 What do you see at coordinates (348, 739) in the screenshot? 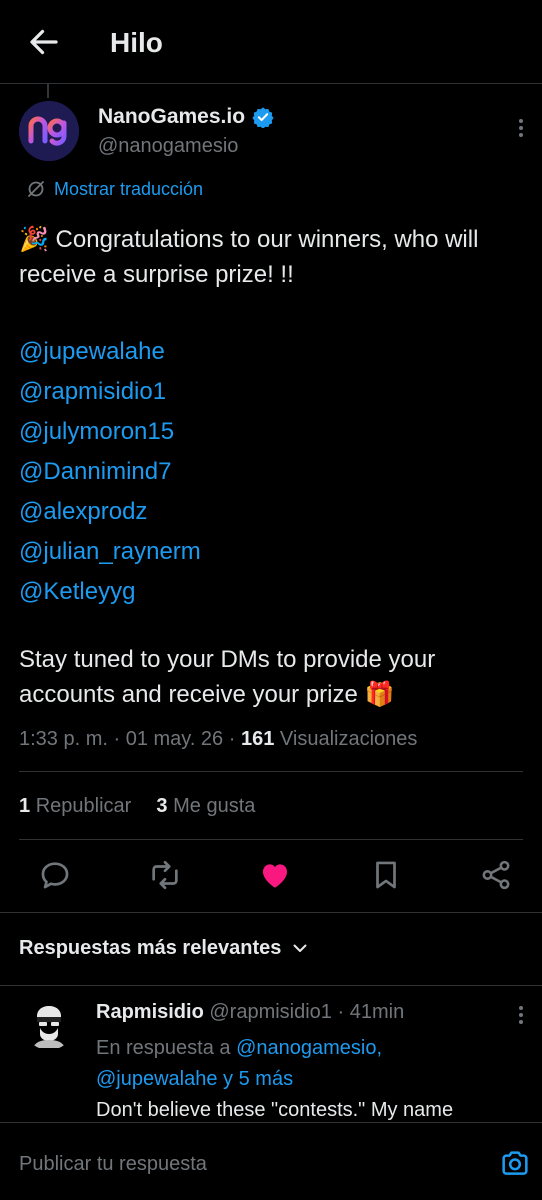
I see `views-label: Visualizaciones` at bounding box center [348, 739].